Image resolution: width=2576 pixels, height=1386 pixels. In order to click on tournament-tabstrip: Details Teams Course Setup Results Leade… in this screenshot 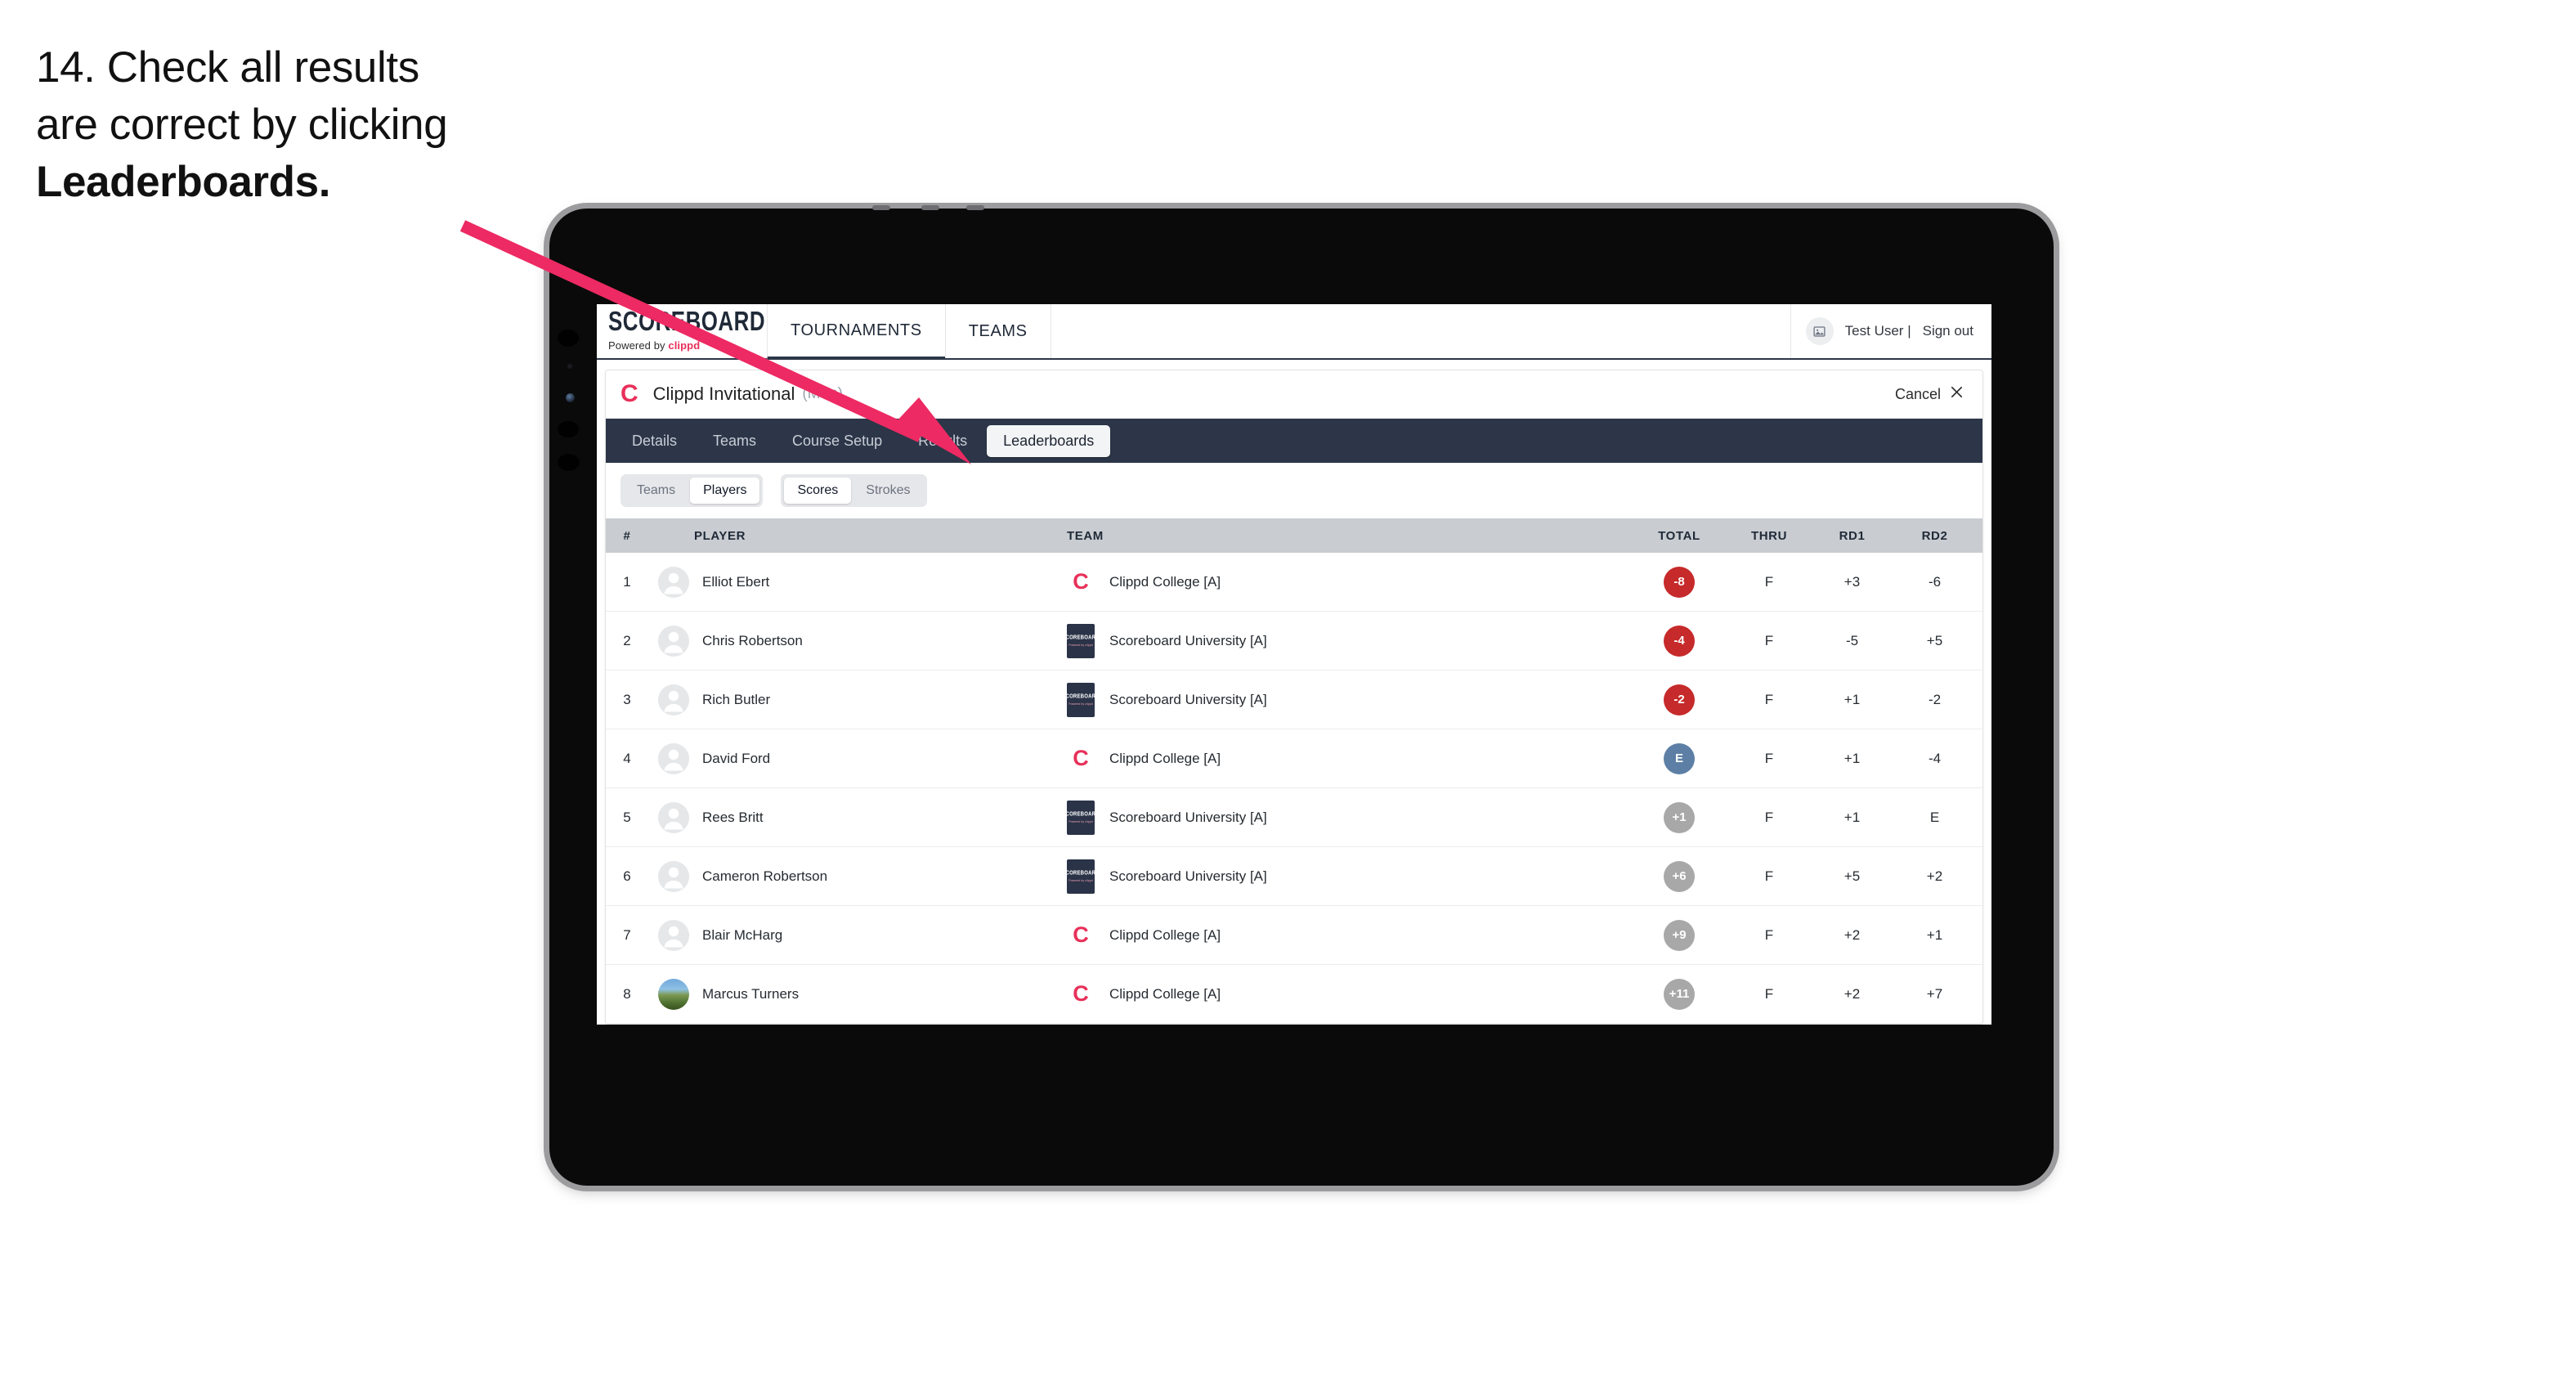, I will do `click(1294, 441)`.